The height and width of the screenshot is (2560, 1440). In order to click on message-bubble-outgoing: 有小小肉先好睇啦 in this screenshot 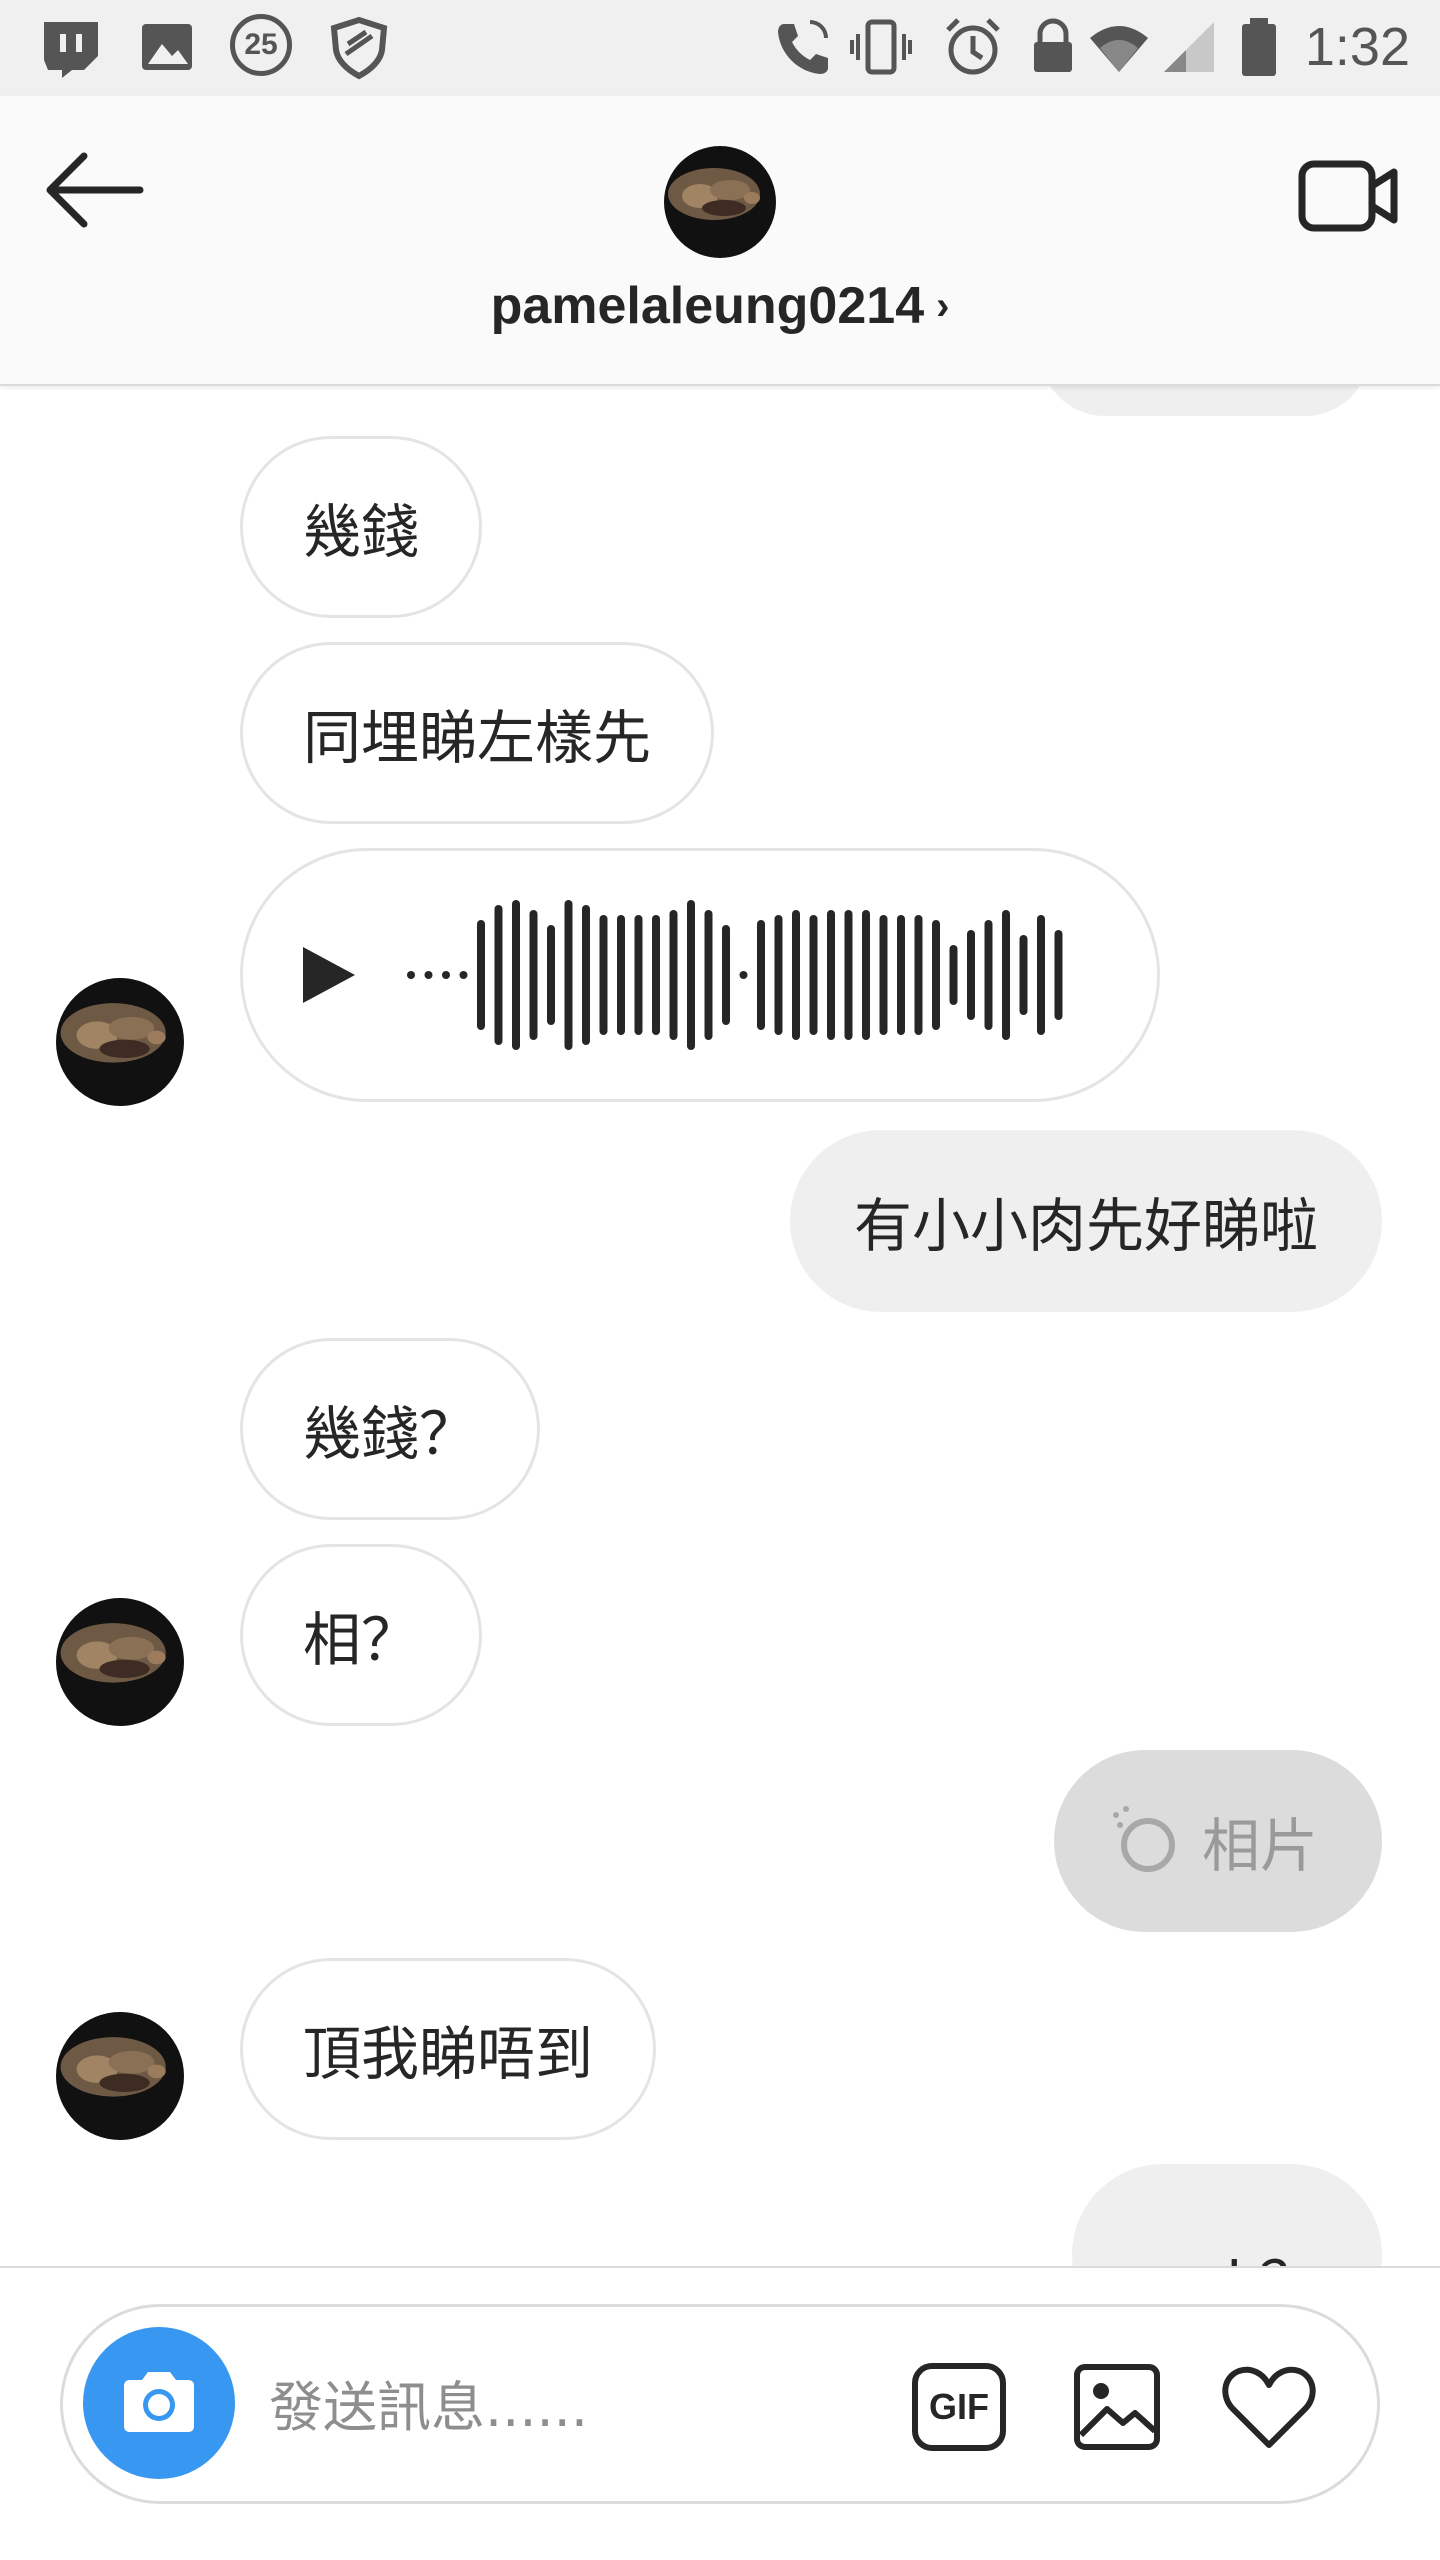, I will do `click(1085, 1221)`.